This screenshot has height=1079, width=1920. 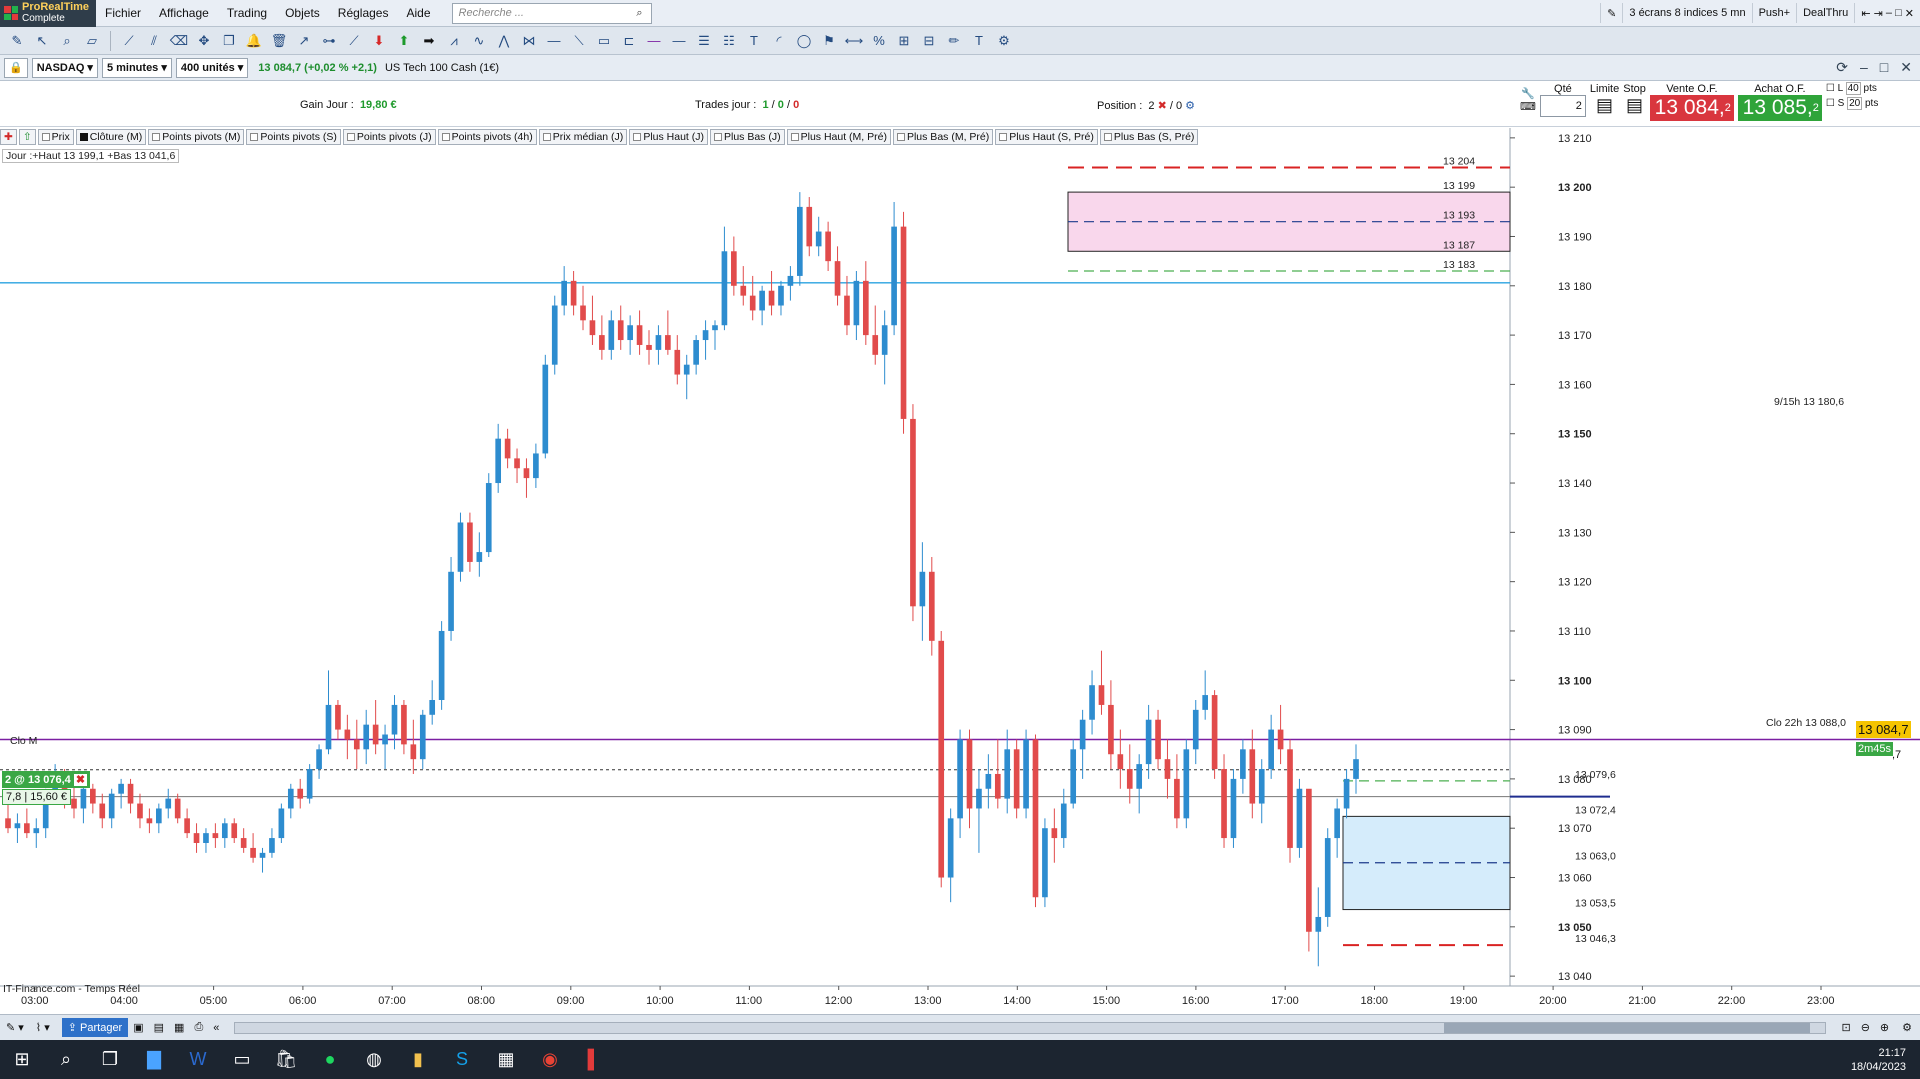 I want to click on pencil-icon: ✎, so click(x=17, y=41).